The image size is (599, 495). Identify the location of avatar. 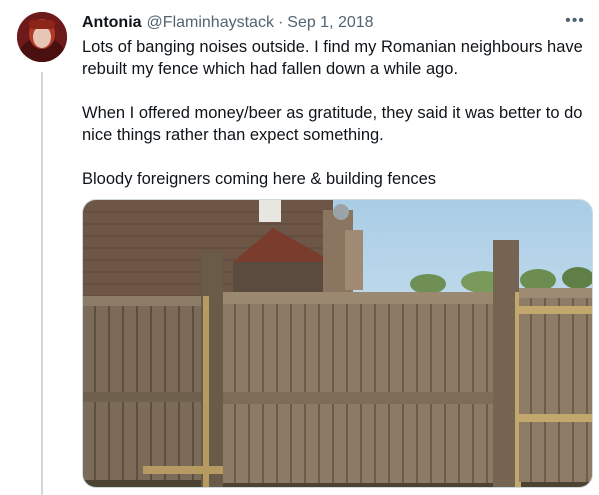
(42, 37).